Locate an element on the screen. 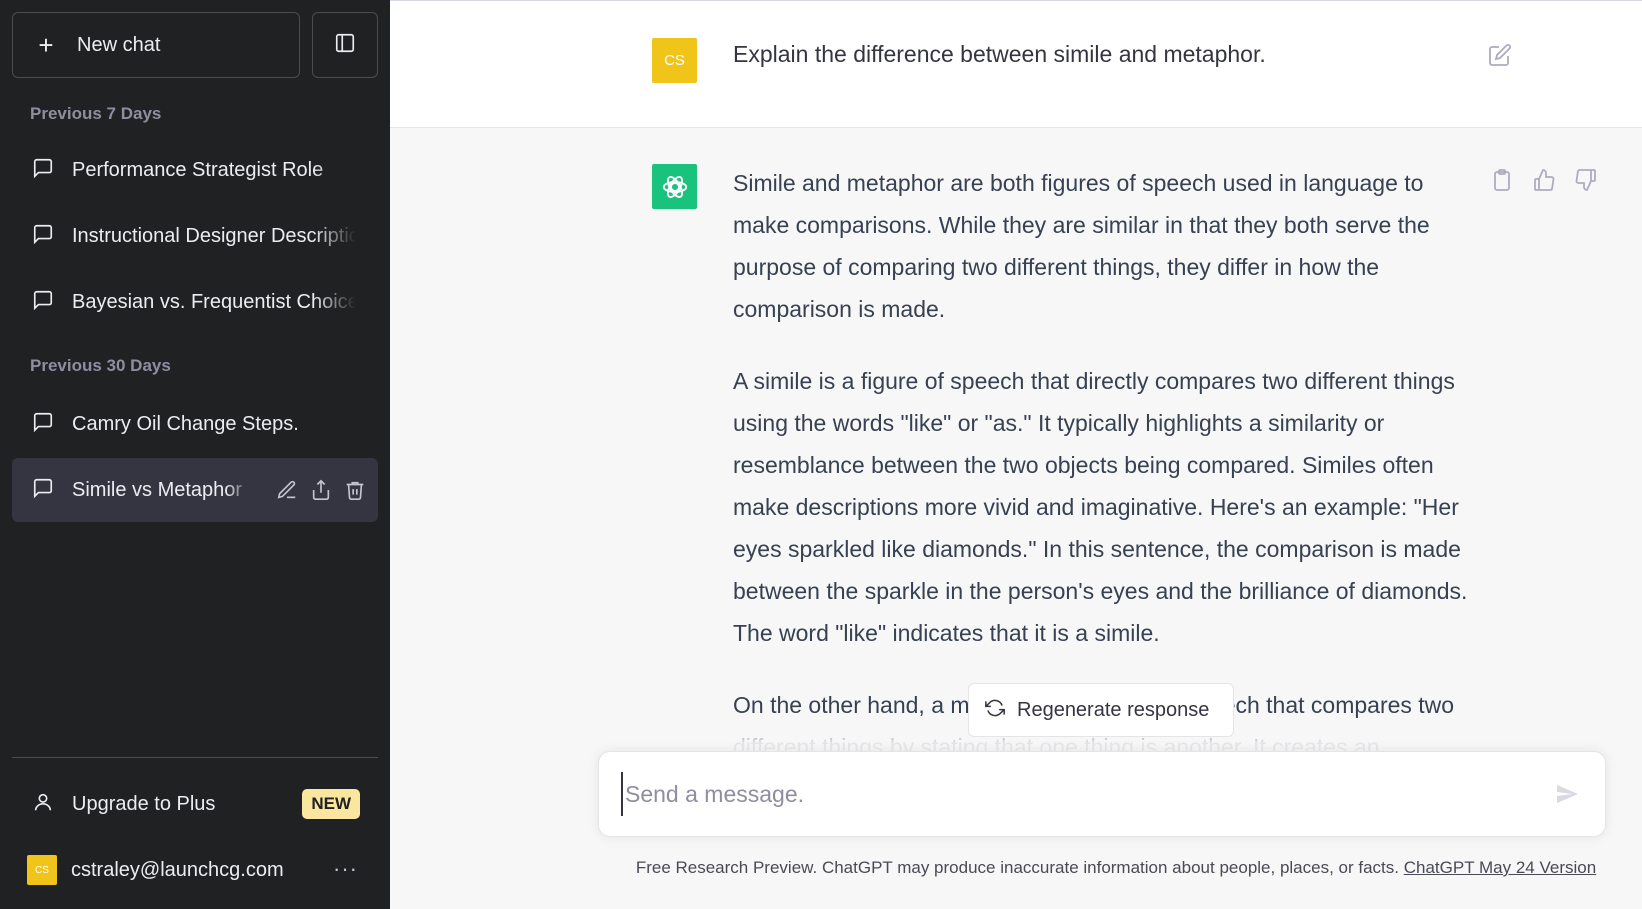 This screenshot has height=909, width=1642. message-composer is located at coordinates (1102, 794).